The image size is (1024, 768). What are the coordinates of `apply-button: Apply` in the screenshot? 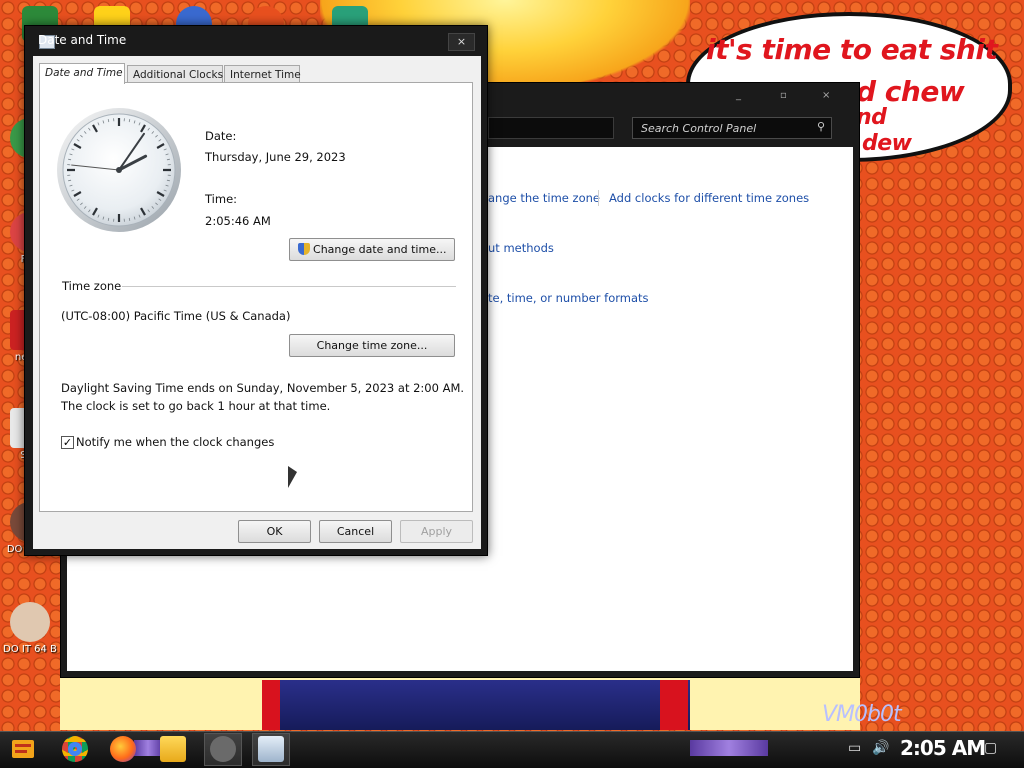 It's located at (436, 531).